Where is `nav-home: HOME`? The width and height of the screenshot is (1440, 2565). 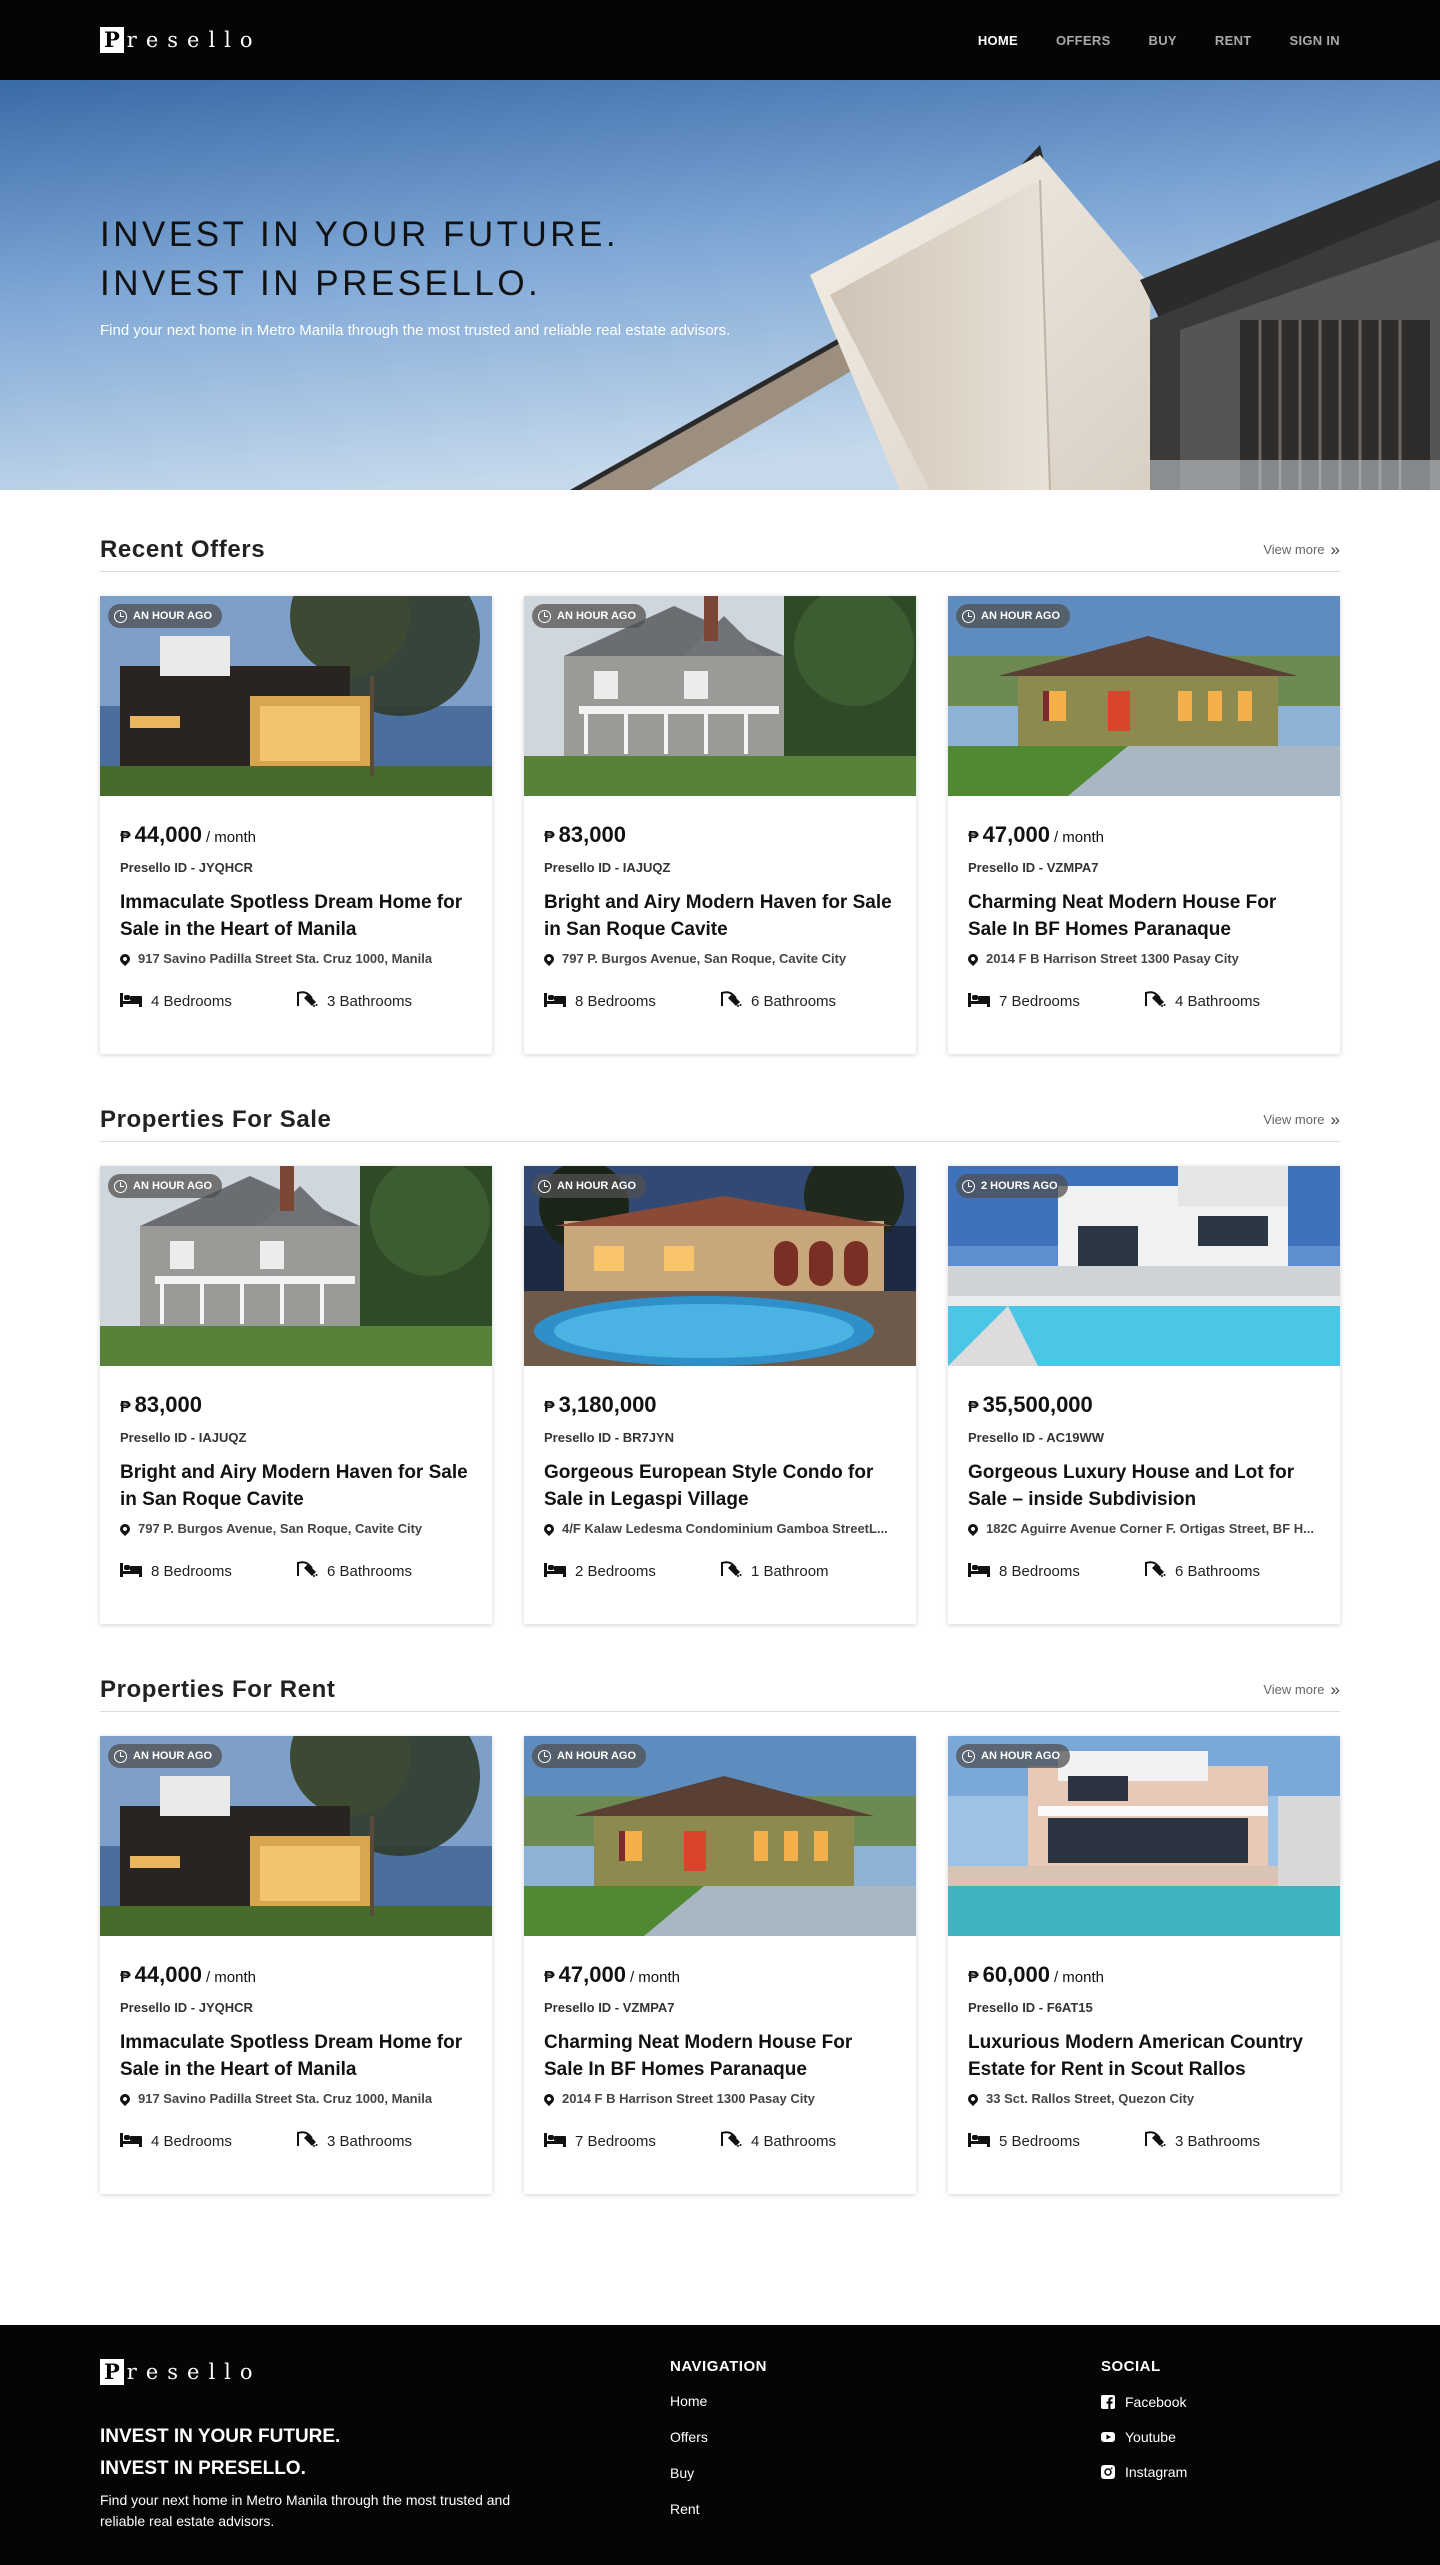
nav-home: HOME is located at coordinates (998, 40).